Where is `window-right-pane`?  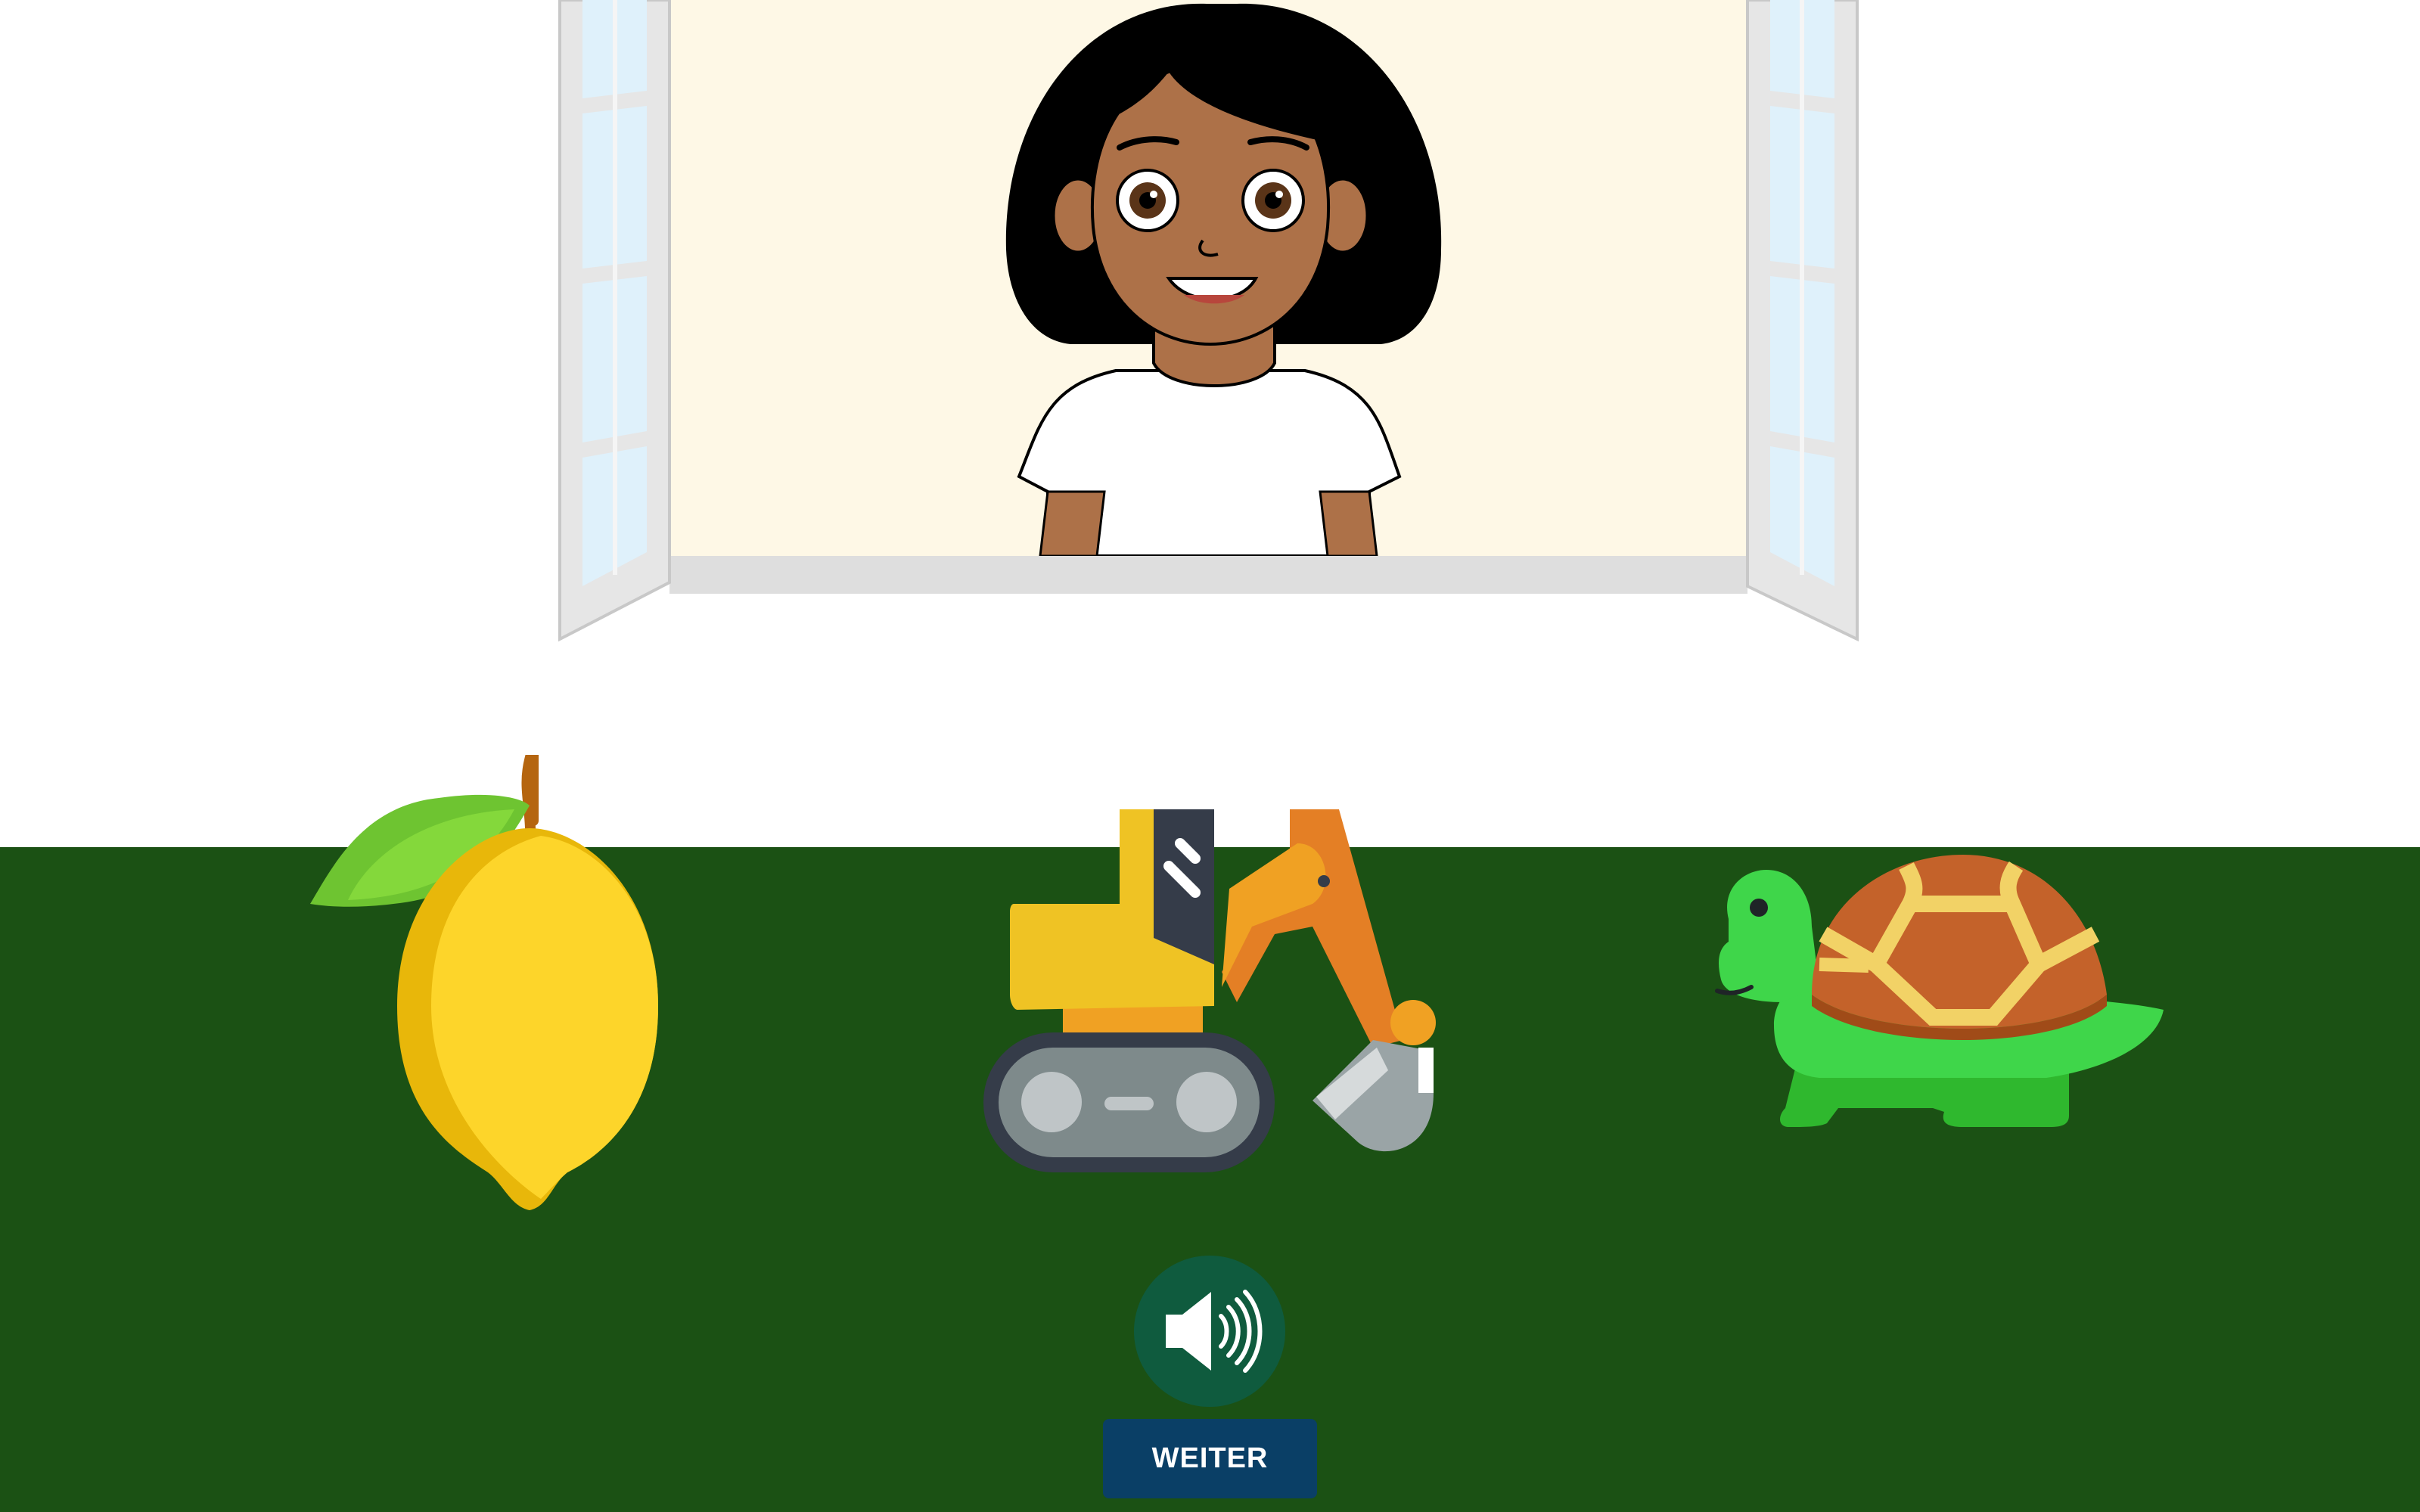
window-right-pane is located at coordinates (1802, 321).